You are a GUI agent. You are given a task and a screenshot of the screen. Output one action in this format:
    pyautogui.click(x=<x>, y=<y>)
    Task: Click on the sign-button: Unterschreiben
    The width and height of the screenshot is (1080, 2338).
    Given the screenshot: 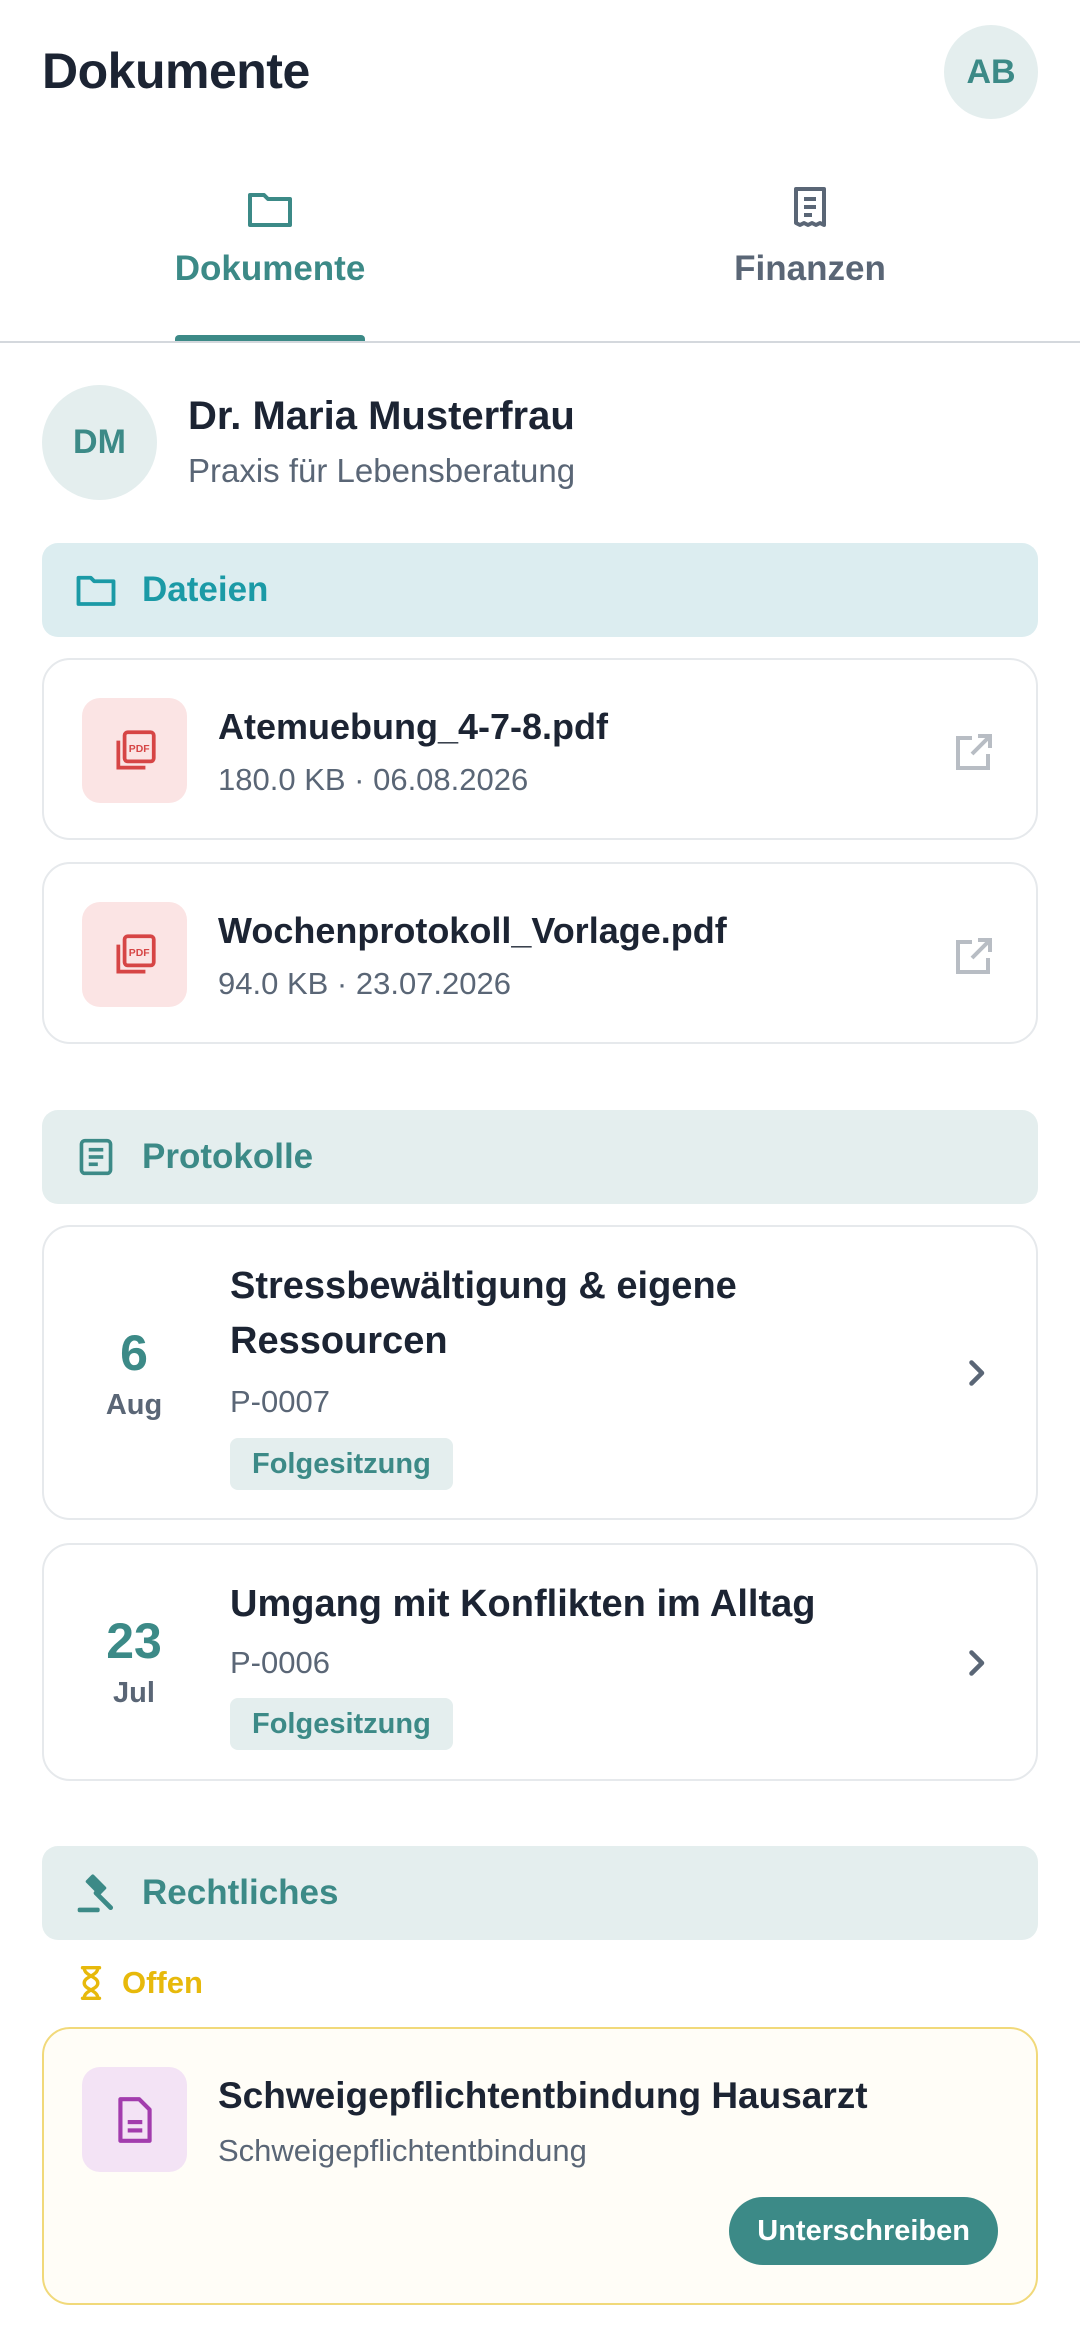 What is the action you would take?
    pyautogui.click(x=863, y=2231)
    